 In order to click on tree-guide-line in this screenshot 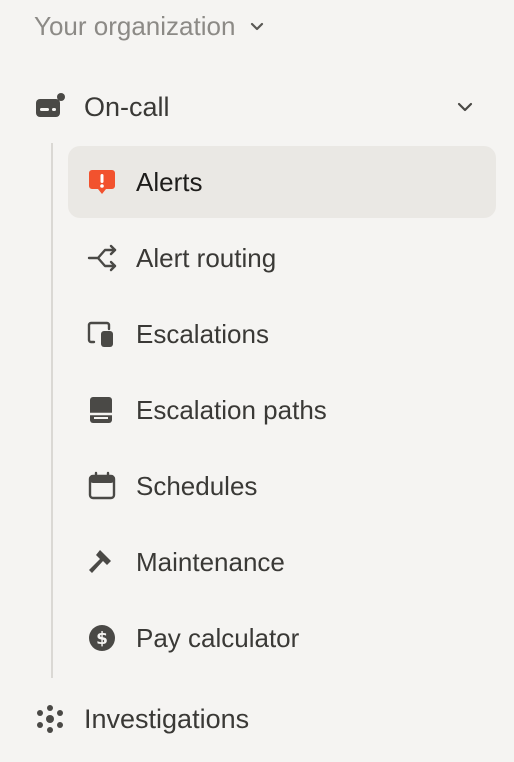, I will do `click(52, 410)`.